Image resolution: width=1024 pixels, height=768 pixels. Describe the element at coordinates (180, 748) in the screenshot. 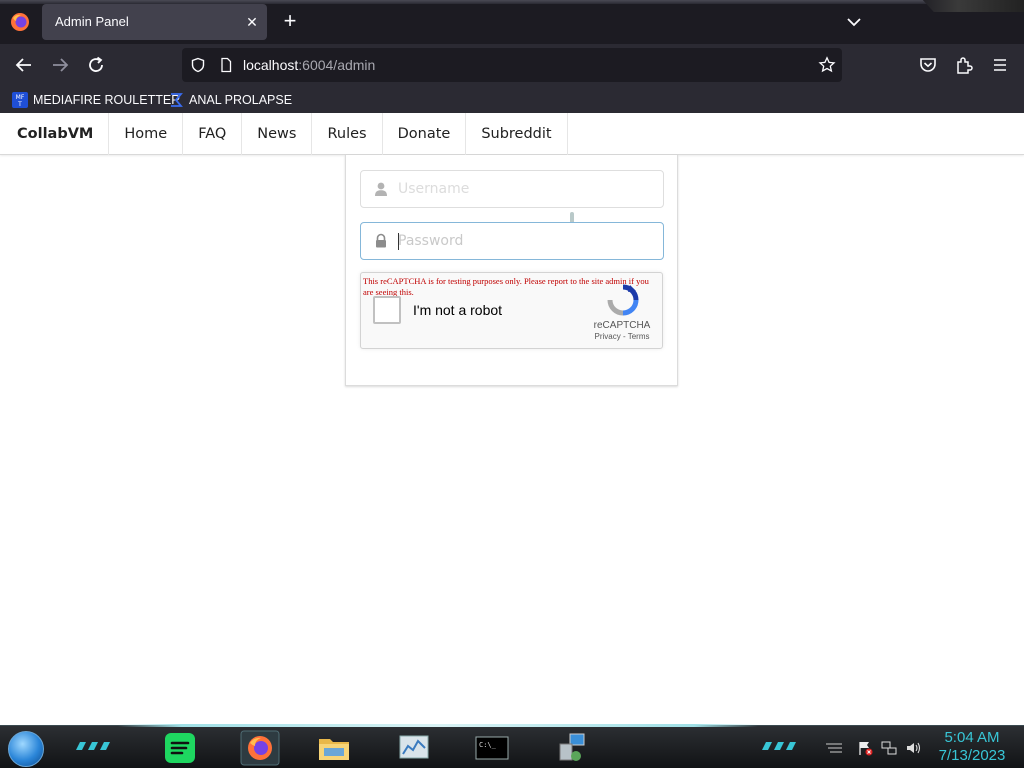

I see `spotify-icon` at that location.